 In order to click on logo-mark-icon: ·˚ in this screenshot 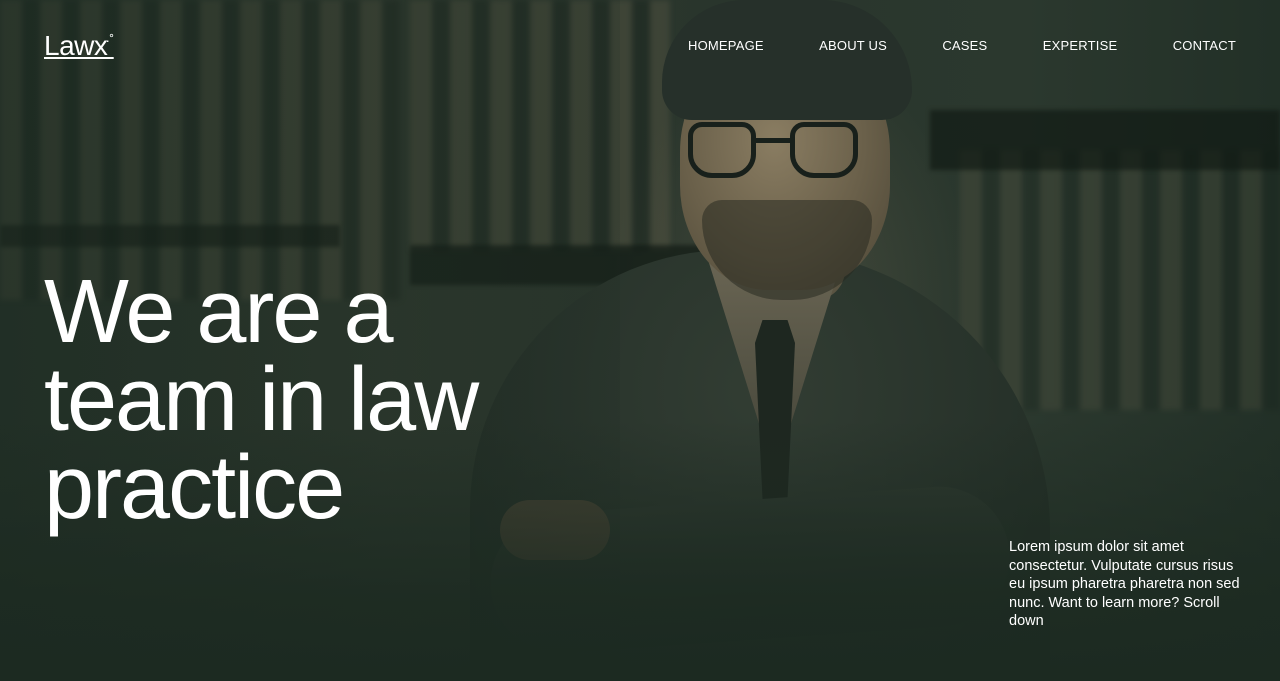, I will do `click(109, 39)`.